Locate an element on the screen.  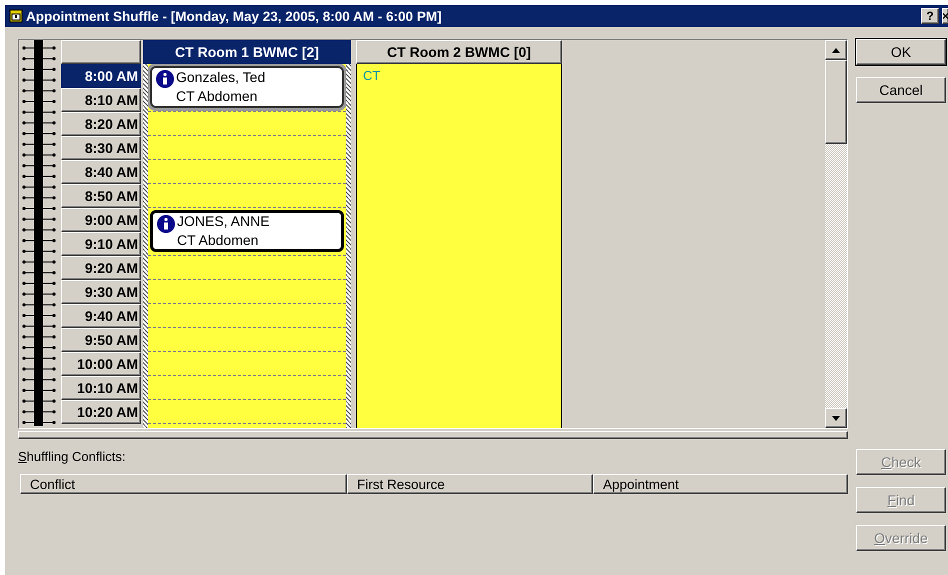
time-slot-label: 10:00 AM is located at coordinates (101, 364).